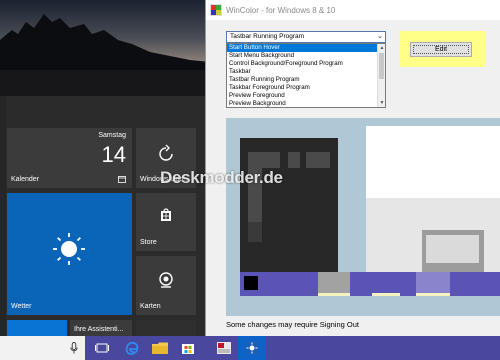  Describe the element at coordinates (37, 328) in the screenshot. I see `tile-blue` at that location.